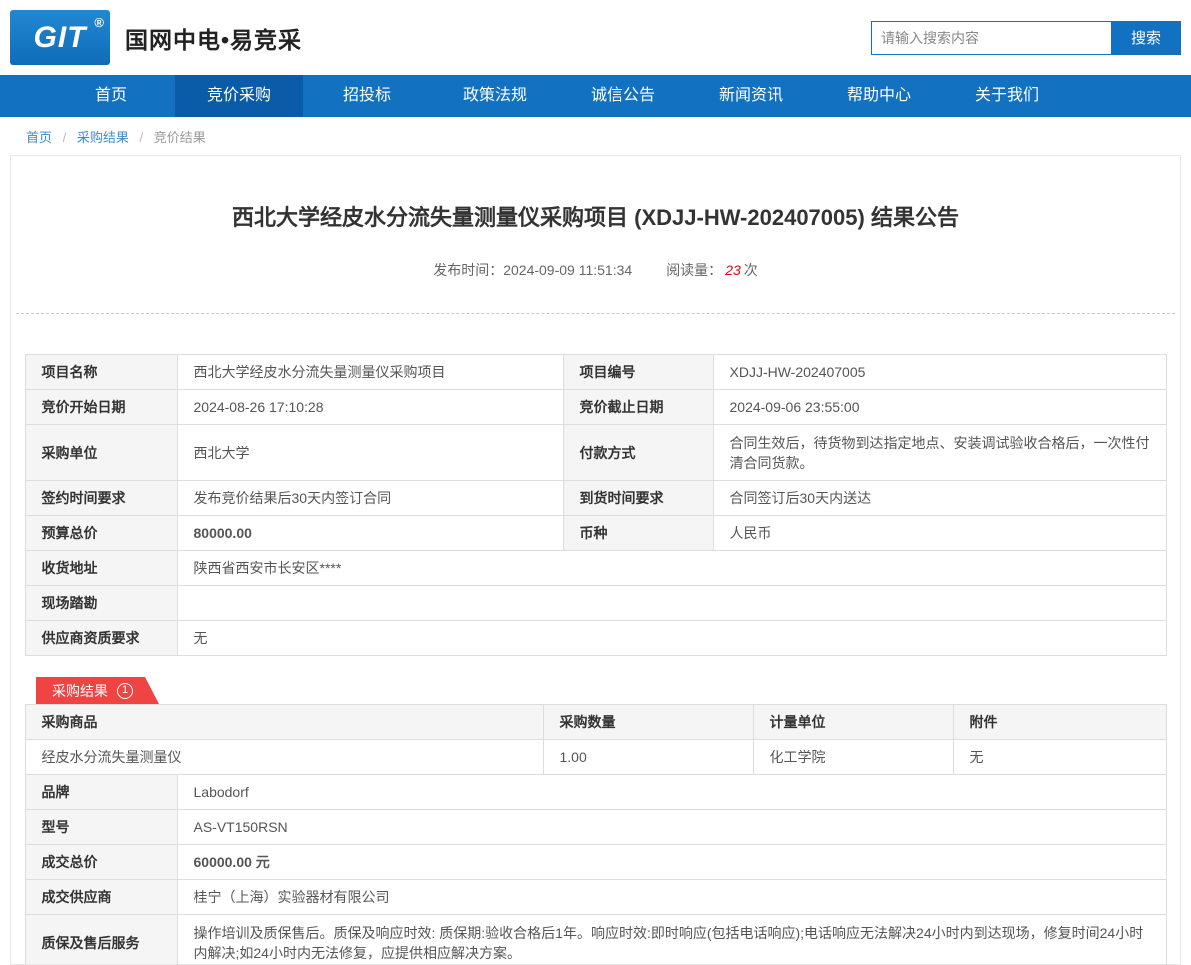 This screenshot has height=965, width=1191. Describe the element at coordinates (101, 862) in the screenshot. I see `info-label: 成交总价` at that location.